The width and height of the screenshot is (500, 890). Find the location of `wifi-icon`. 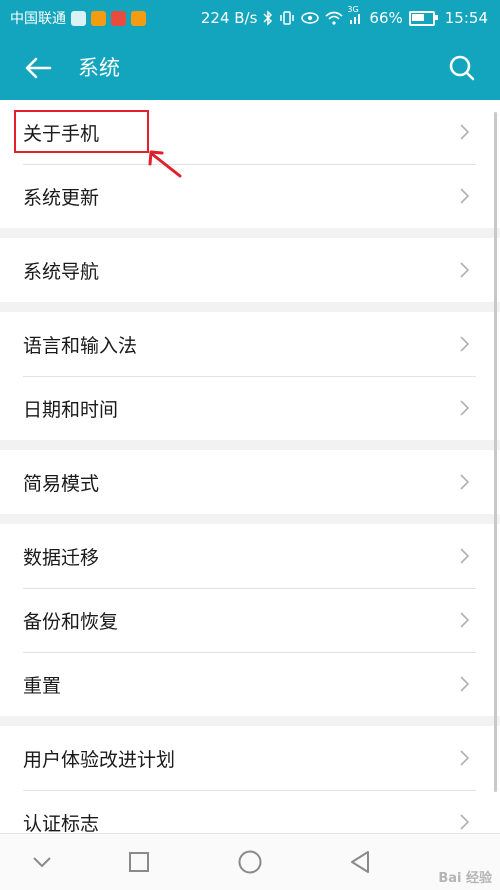

wifi-icon is located at coordinates (334, 18).